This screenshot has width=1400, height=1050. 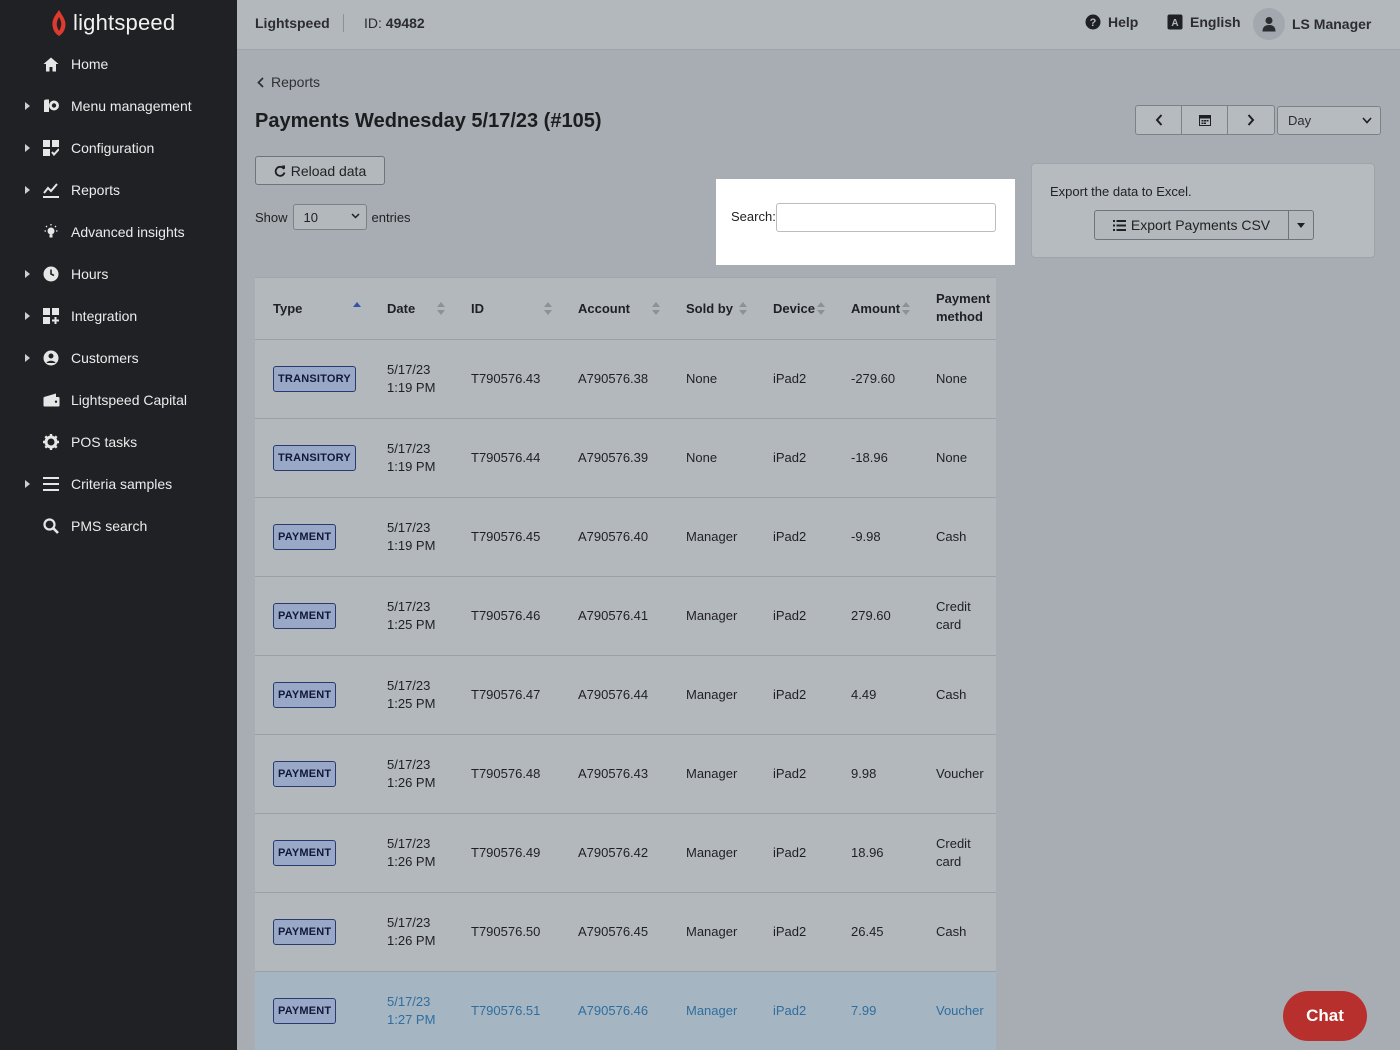 I want to click on cell-id: T790576.44, so click(x=506, y=458).